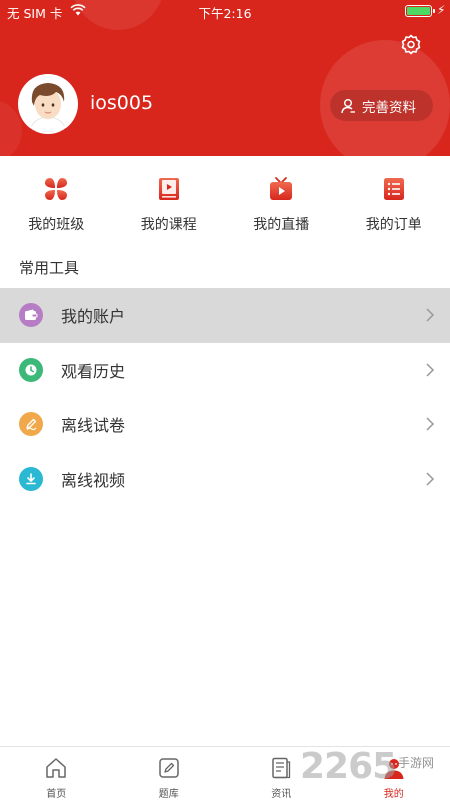 This screenshot has height=800, width=450. What do you see at coordinates (31, 369) in the screenshot?
I see `clock-icon` at bounding box center [31, 369].